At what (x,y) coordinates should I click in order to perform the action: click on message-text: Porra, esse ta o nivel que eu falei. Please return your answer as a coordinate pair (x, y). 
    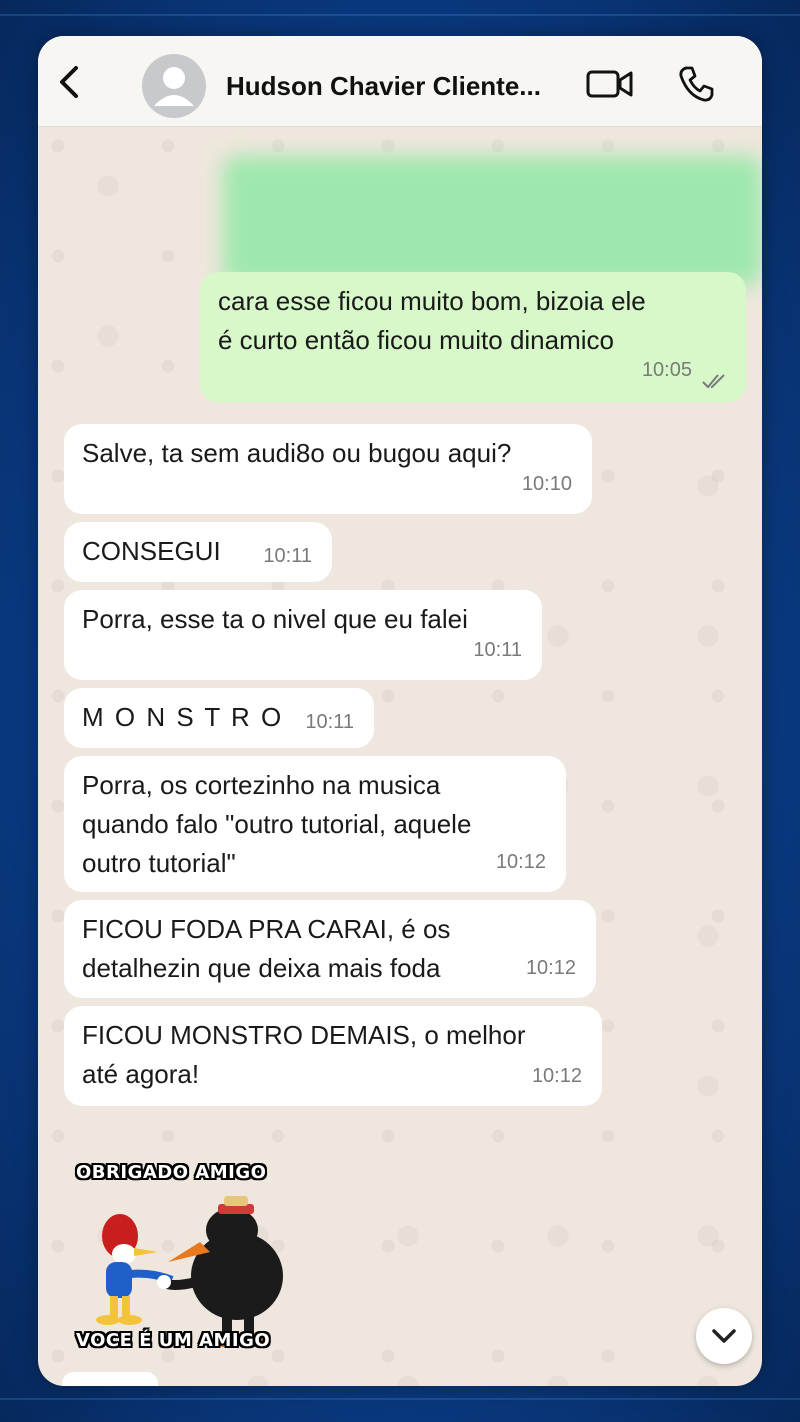
    Looking at the image, I should click on (275, 619).